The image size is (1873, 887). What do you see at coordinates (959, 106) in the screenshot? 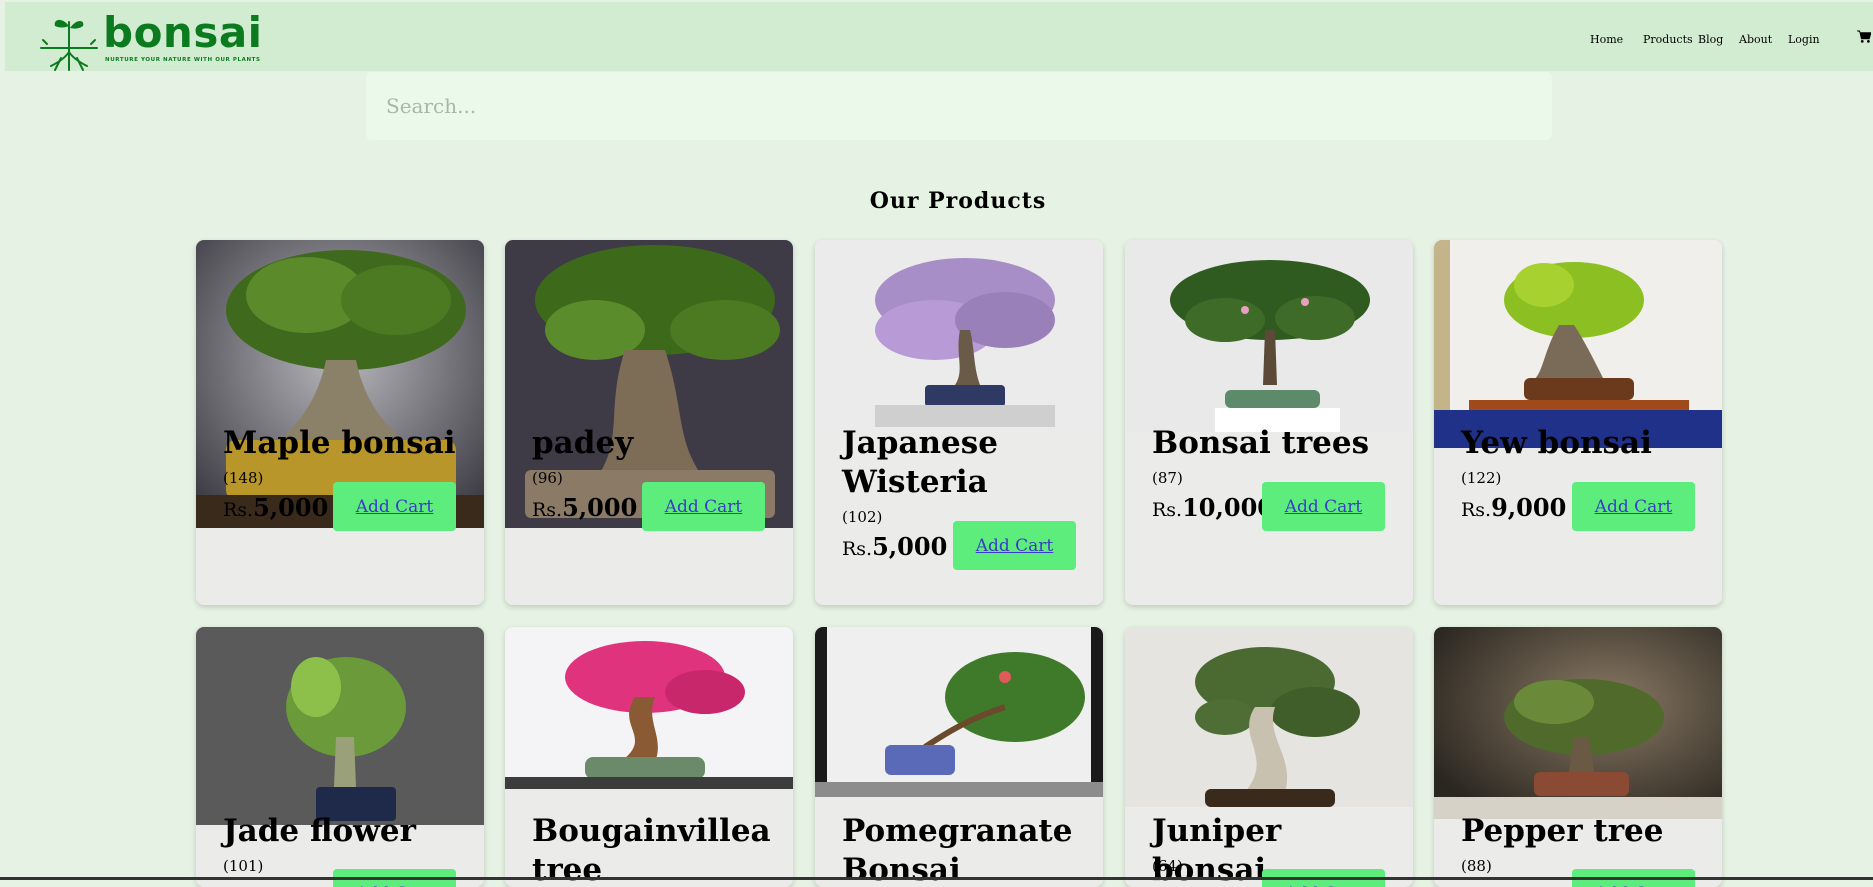
I see `search-input` at bounding box center [959, 106].